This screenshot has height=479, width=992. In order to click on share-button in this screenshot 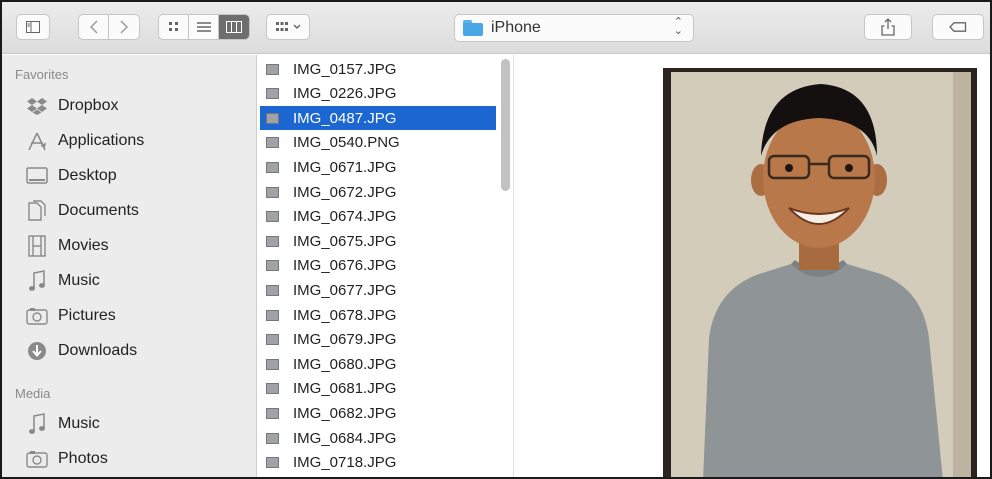, I will do `click(888, 27)`.